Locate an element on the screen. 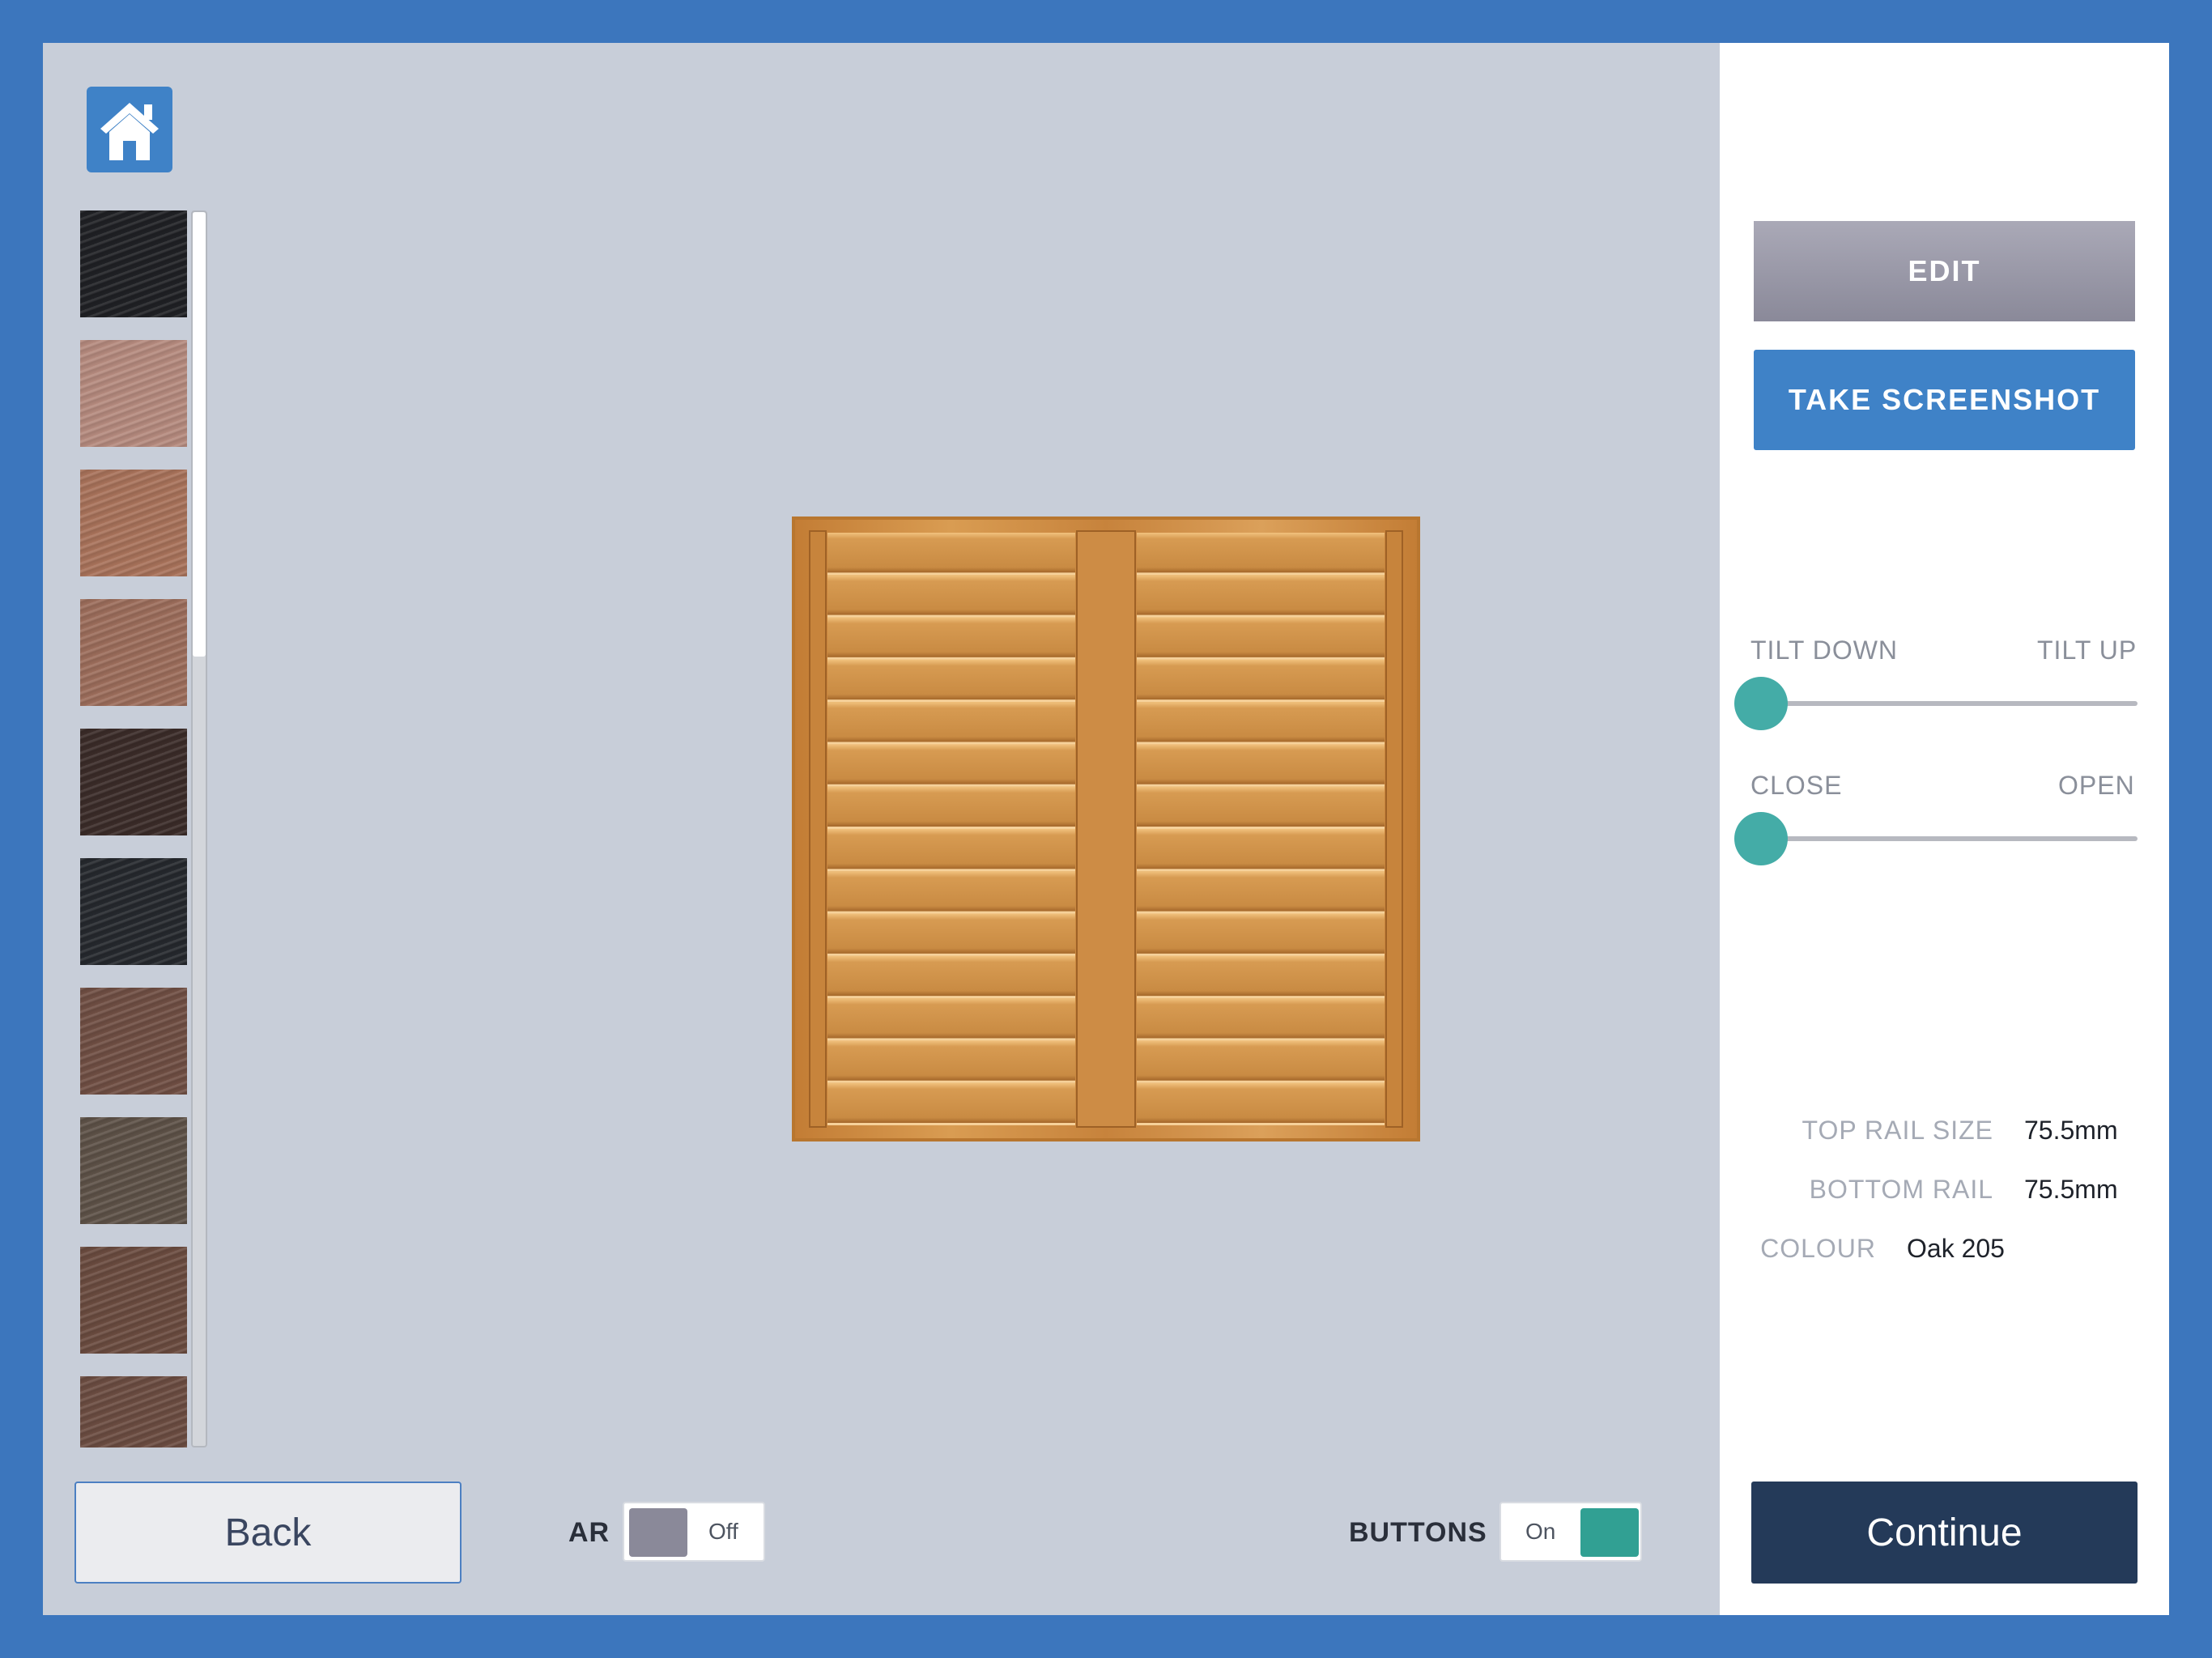 The width and height of the screenshot is (2212, 1658). tilt-slider-track is located at coordinates (1949, 703).